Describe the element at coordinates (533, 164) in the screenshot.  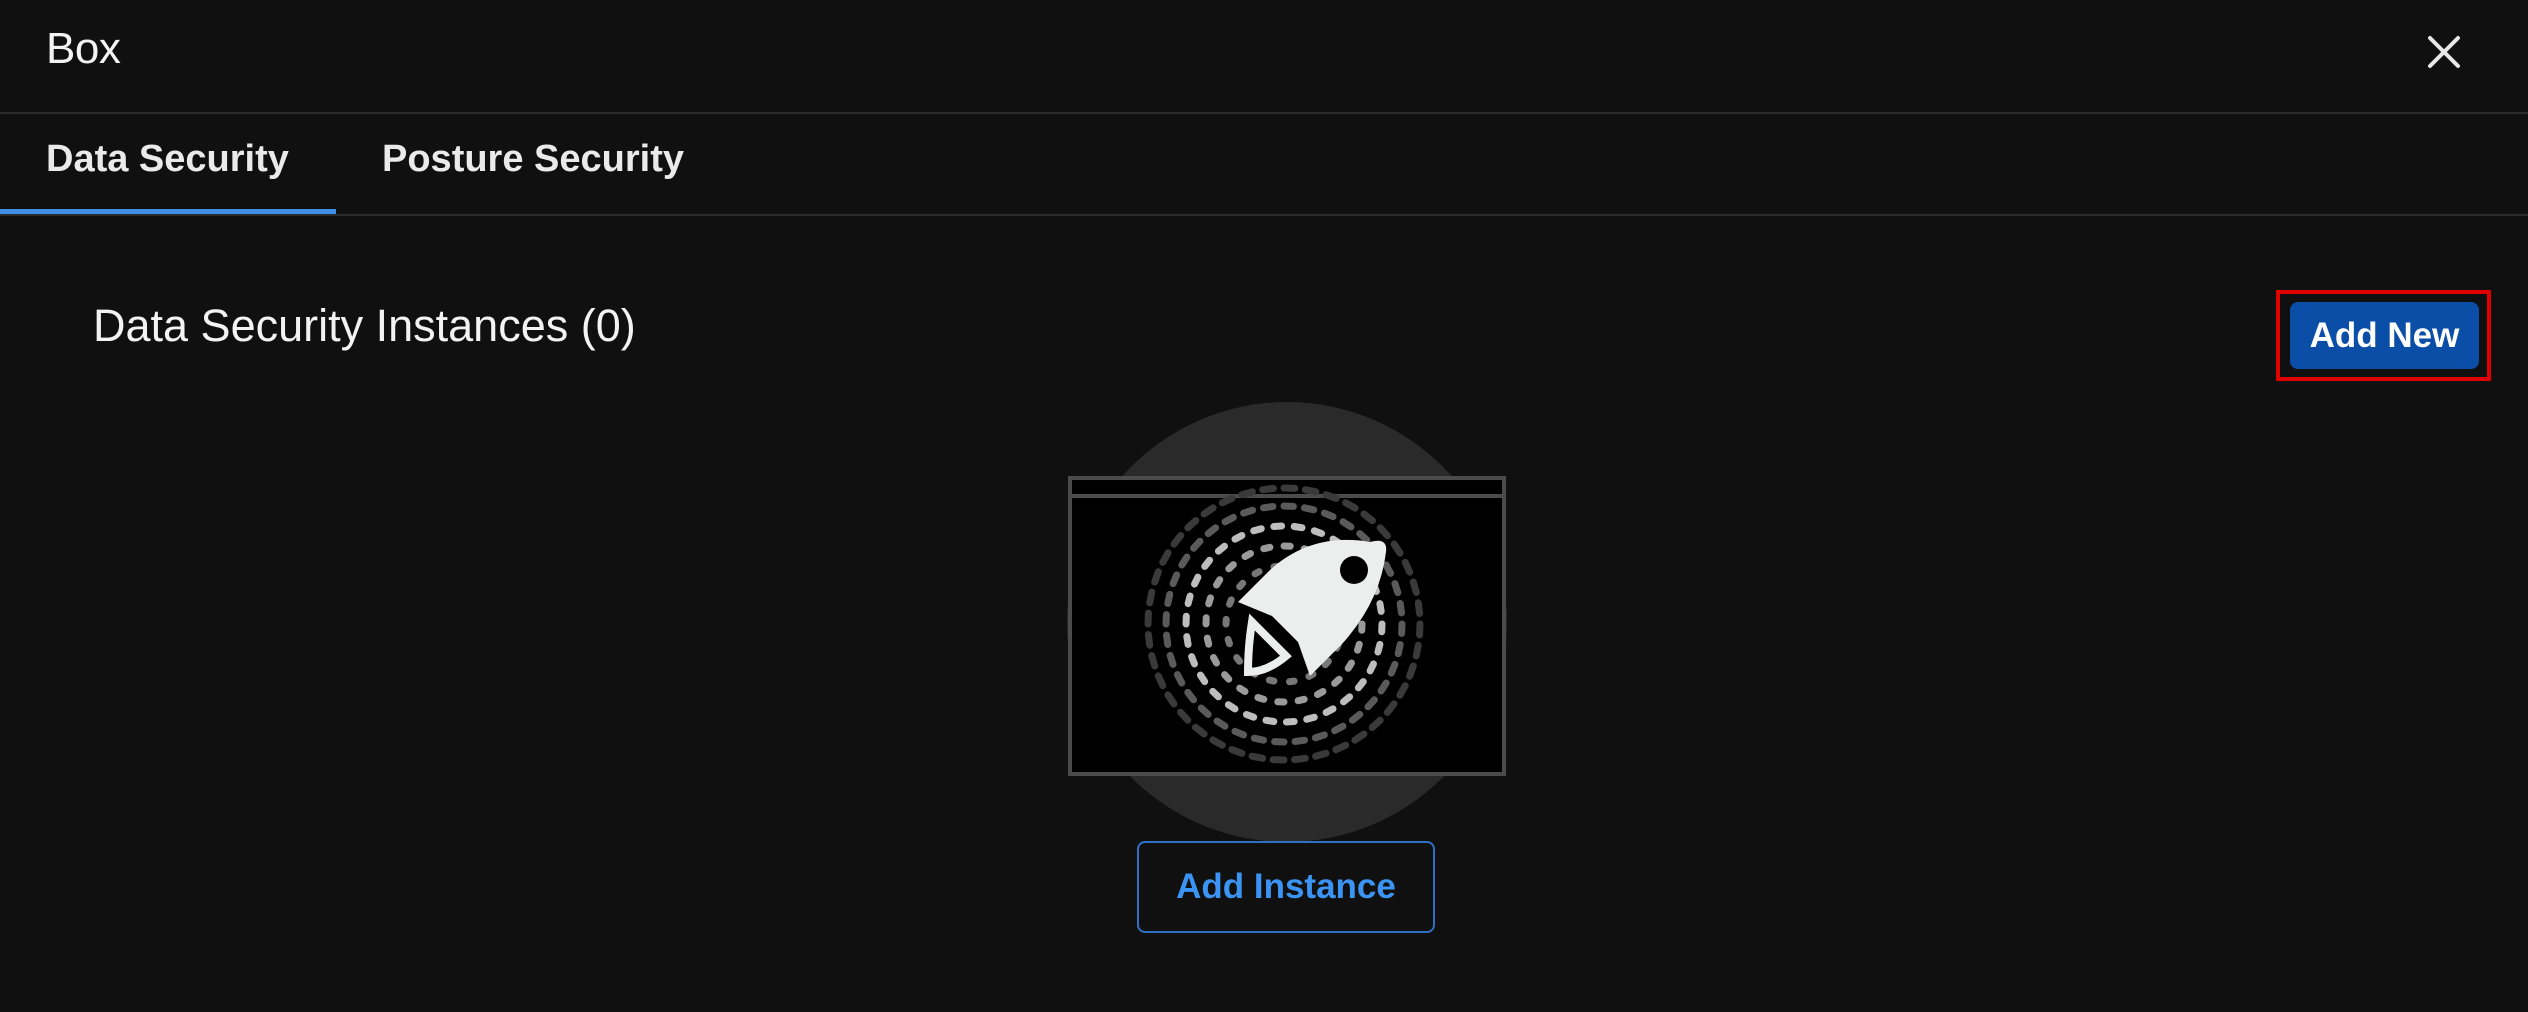
I see `tab-posture-security: Posture Security` at that location.